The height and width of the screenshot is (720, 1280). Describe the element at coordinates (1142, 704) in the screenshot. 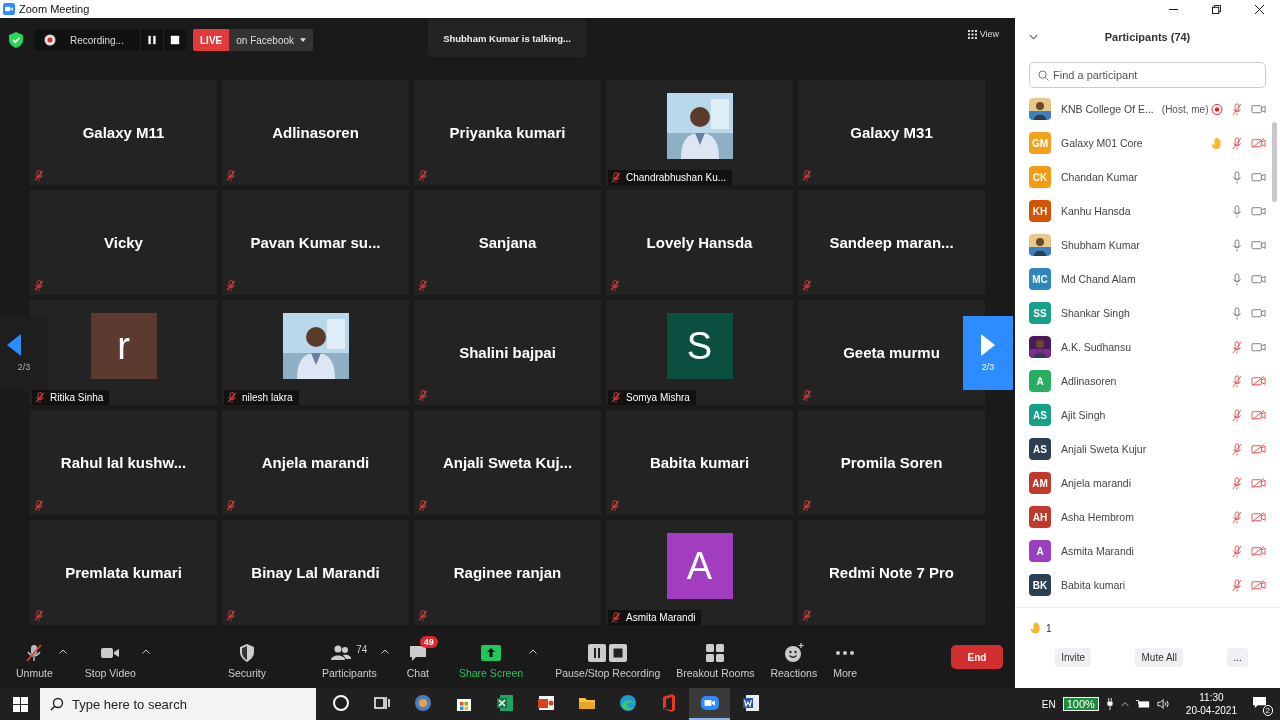

I see `network-icon` at that location.